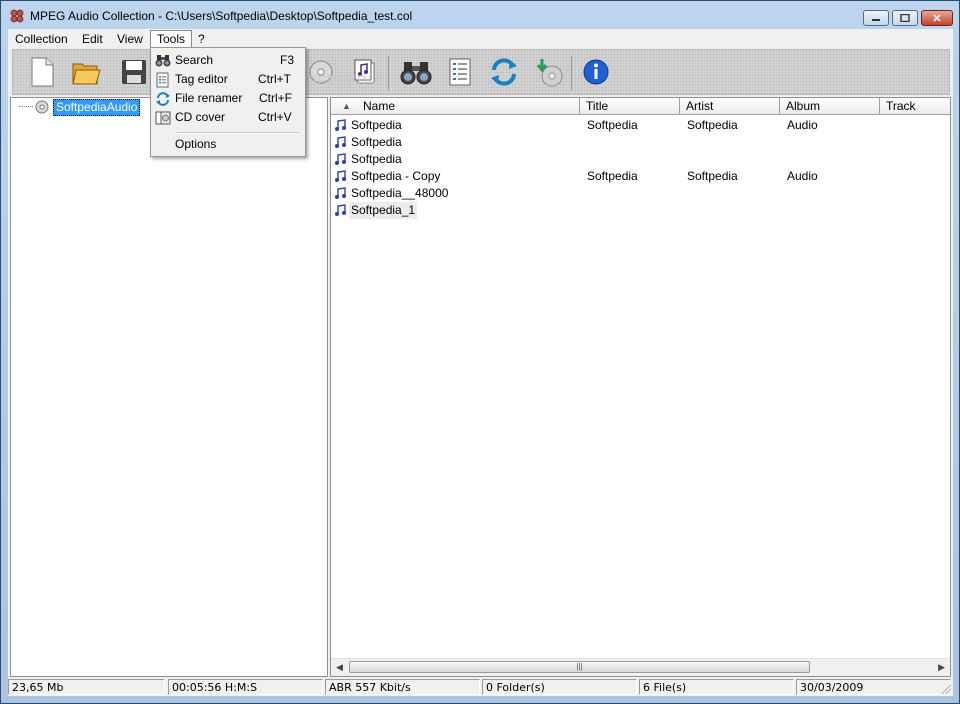 This screenshot has height=704, width=960. I want to click on menu-item-tag-editor: Tag editor Ctrl+T, so click(228, 79).